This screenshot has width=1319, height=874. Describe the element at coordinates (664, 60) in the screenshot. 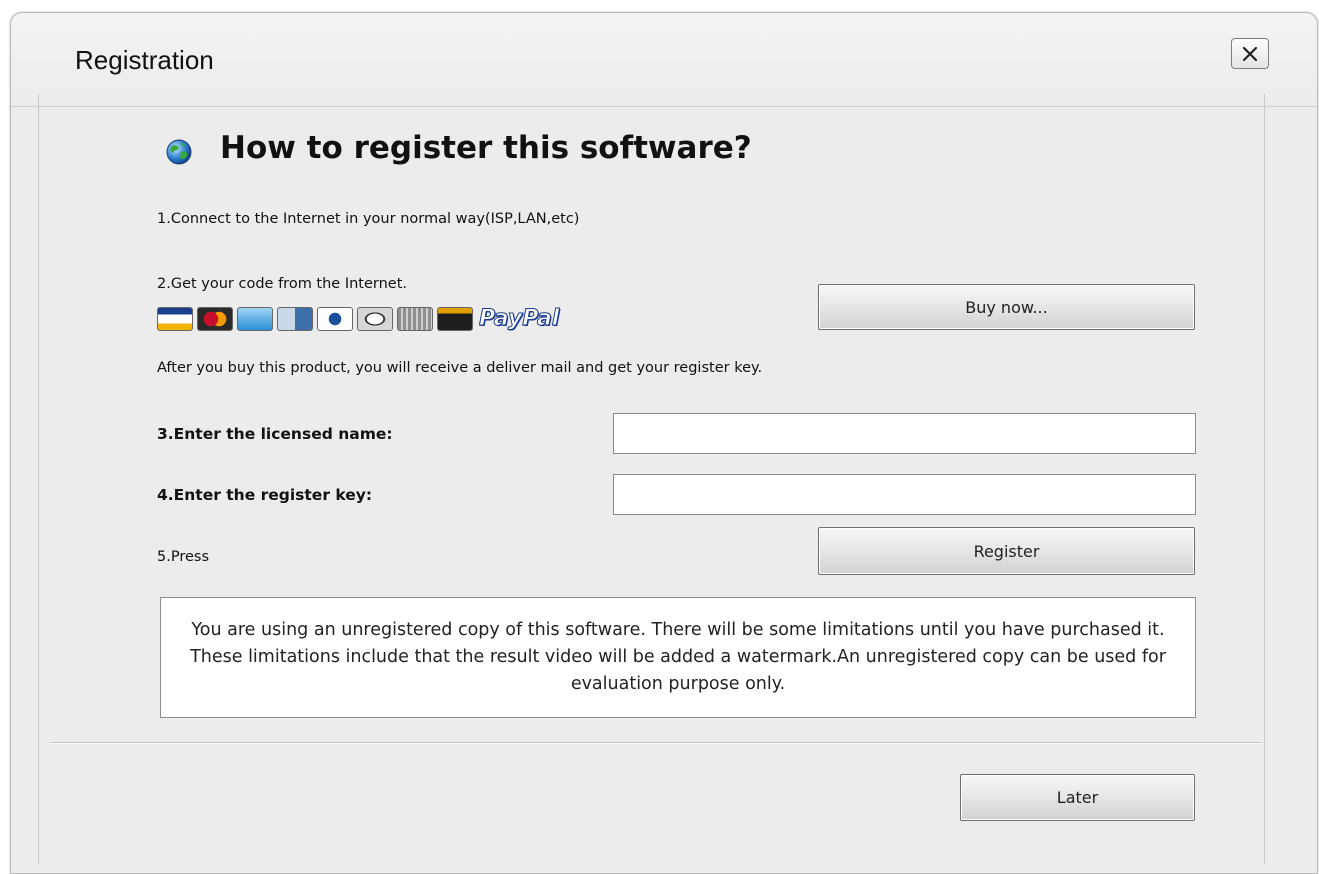

I see `title-bar: Registration` at that location.